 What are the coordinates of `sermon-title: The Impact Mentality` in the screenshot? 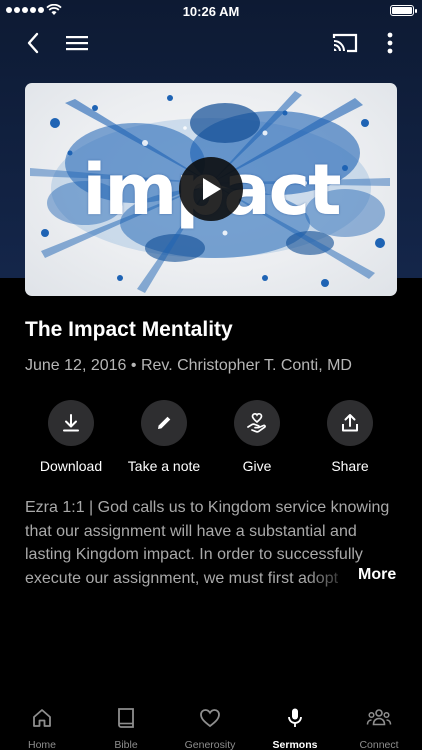 It's located at (129, 329).